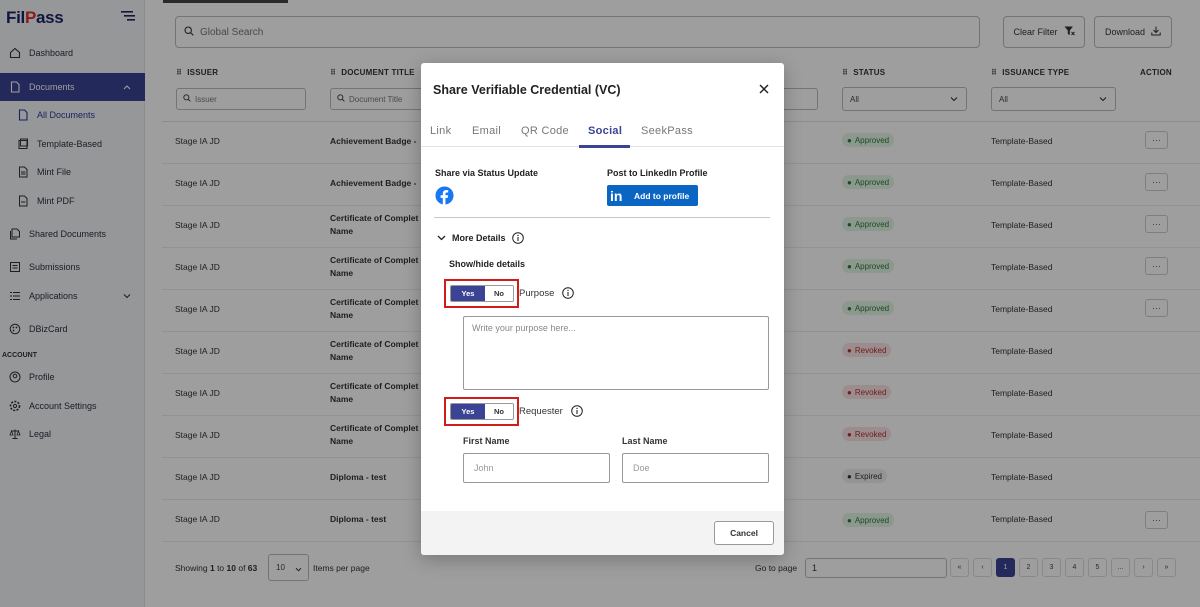  Describe the element at coordinates (616, 195) in the screenshot. I see `linkedin-icon: in` at that location.